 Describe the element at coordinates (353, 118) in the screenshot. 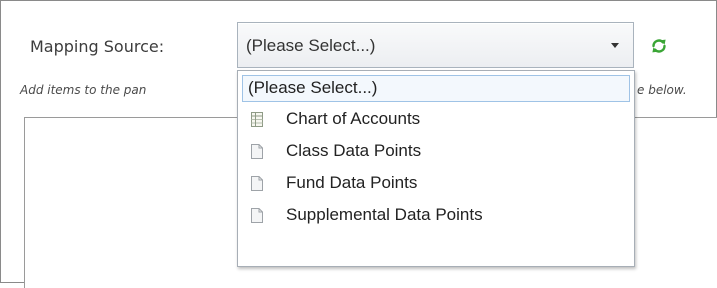

I see `dropdown-option-label: Chart of Accounts` at that location.